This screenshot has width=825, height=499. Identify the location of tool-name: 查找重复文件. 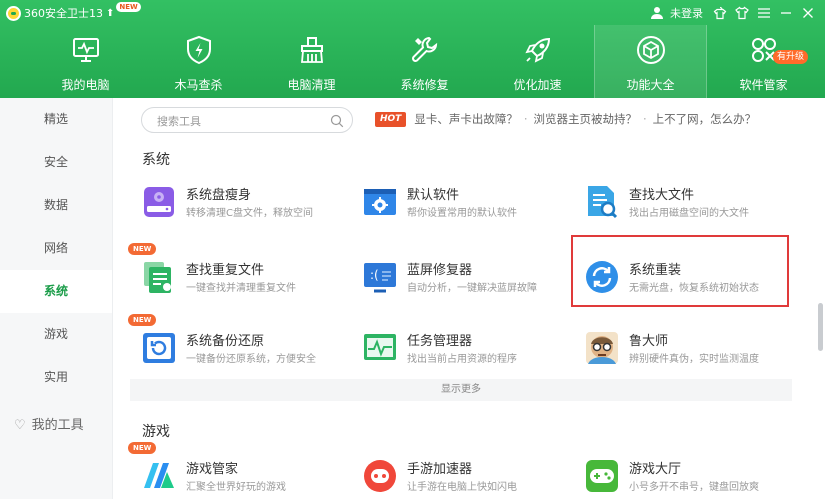
(225, 270).